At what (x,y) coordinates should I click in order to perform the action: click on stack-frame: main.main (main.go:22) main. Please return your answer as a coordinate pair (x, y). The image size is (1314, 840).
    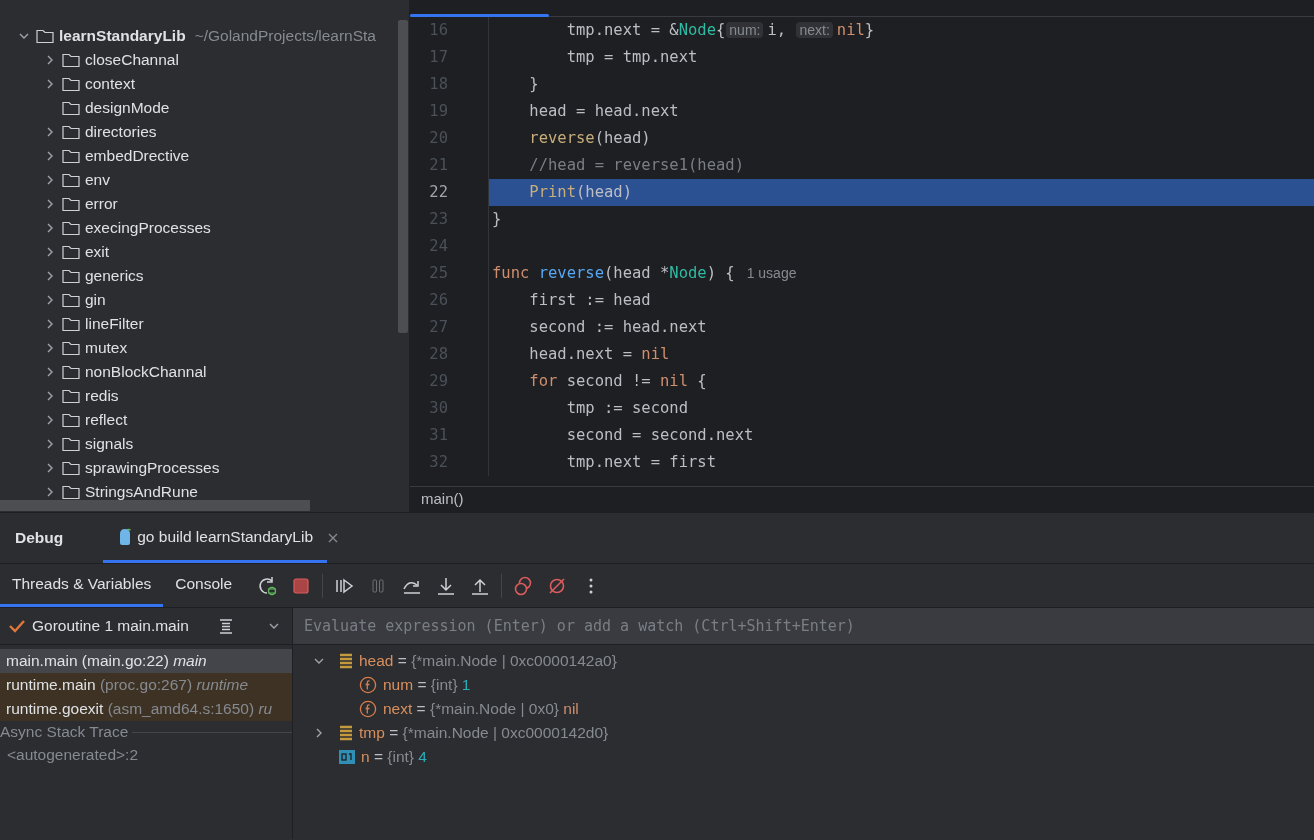
    Looking at the image, I should click on (146, 661).